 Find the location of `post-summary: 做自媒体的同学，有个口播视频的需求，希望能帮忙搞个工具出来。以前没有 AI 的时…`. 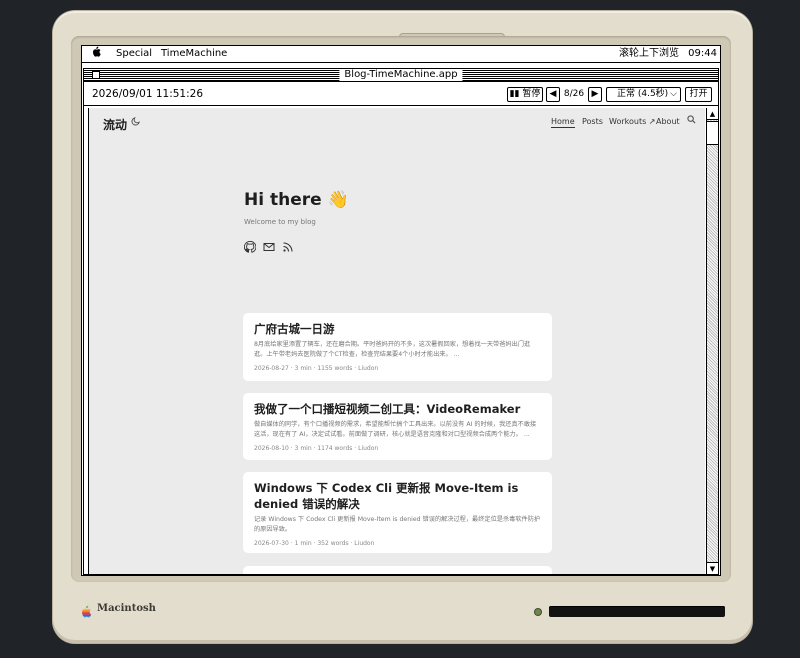

post-summary: 做自媒体的同学，有个口播视频的需求，希望能帮忙搞个工具出来。以前没有 AI 的时… is located at coordinates (395, 429).